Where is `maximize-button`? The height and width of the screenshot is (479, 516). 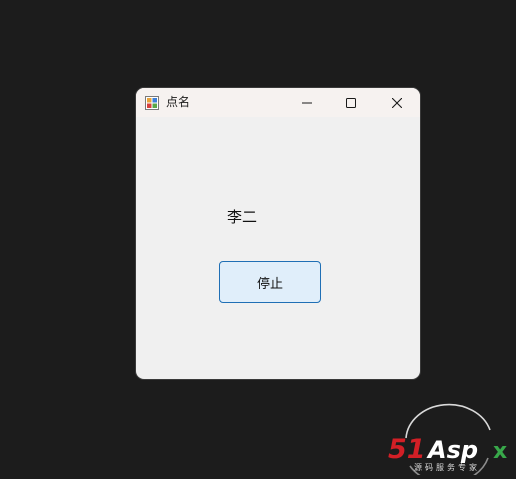
maximize-button is located at coordinates (351, 102).